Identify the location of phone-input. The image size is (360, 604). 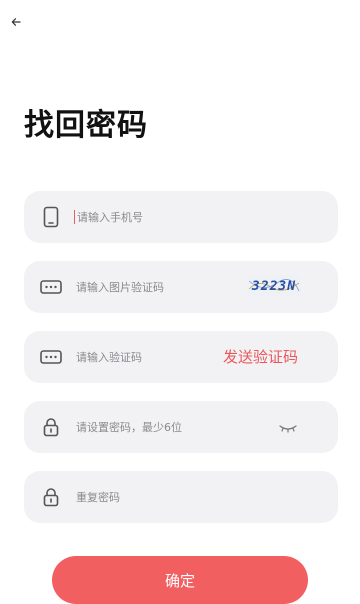
(155, 217).